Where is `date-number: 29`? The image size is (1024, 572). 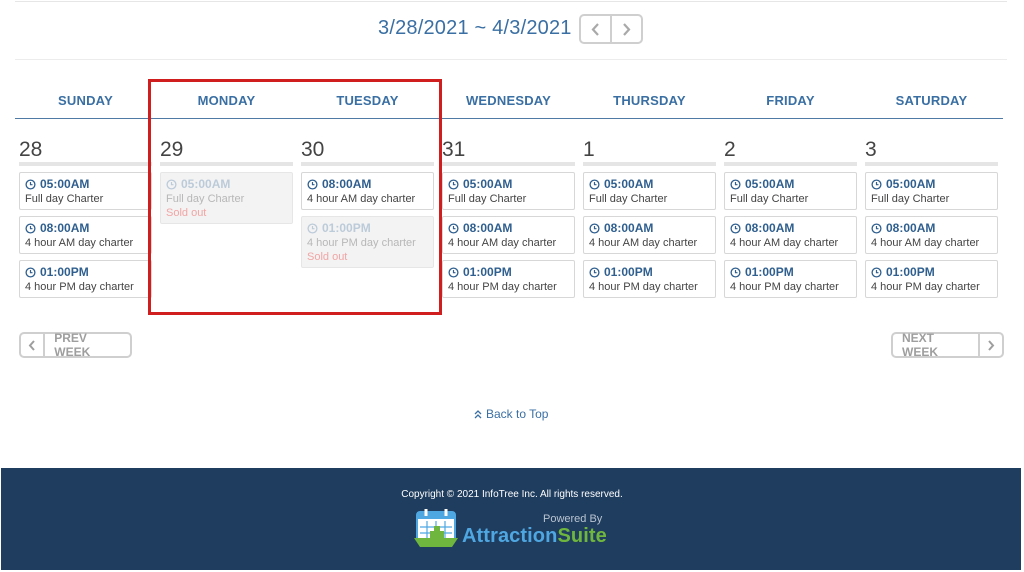 date-number: 29 is located at coordinates (172, 149).